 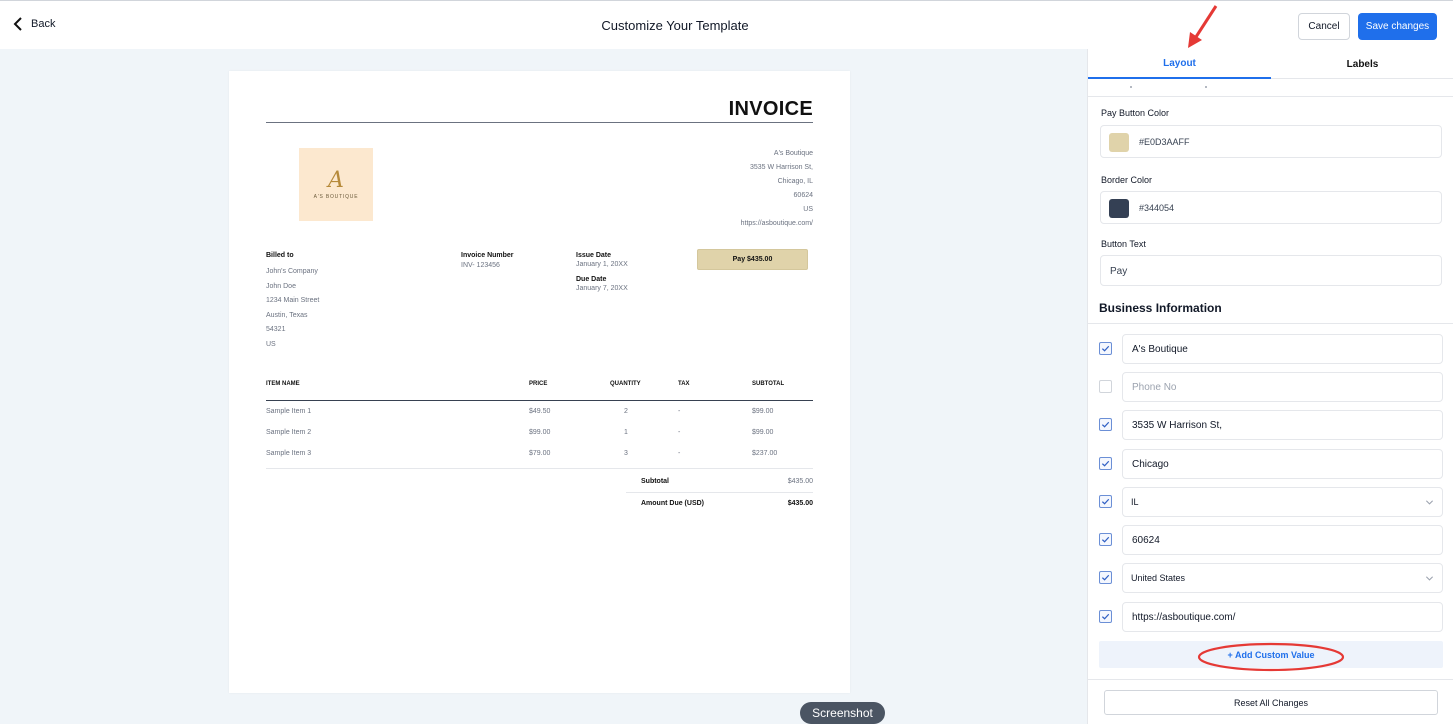 I want to click on item-price: $49.50, so click(x=540, y=411).